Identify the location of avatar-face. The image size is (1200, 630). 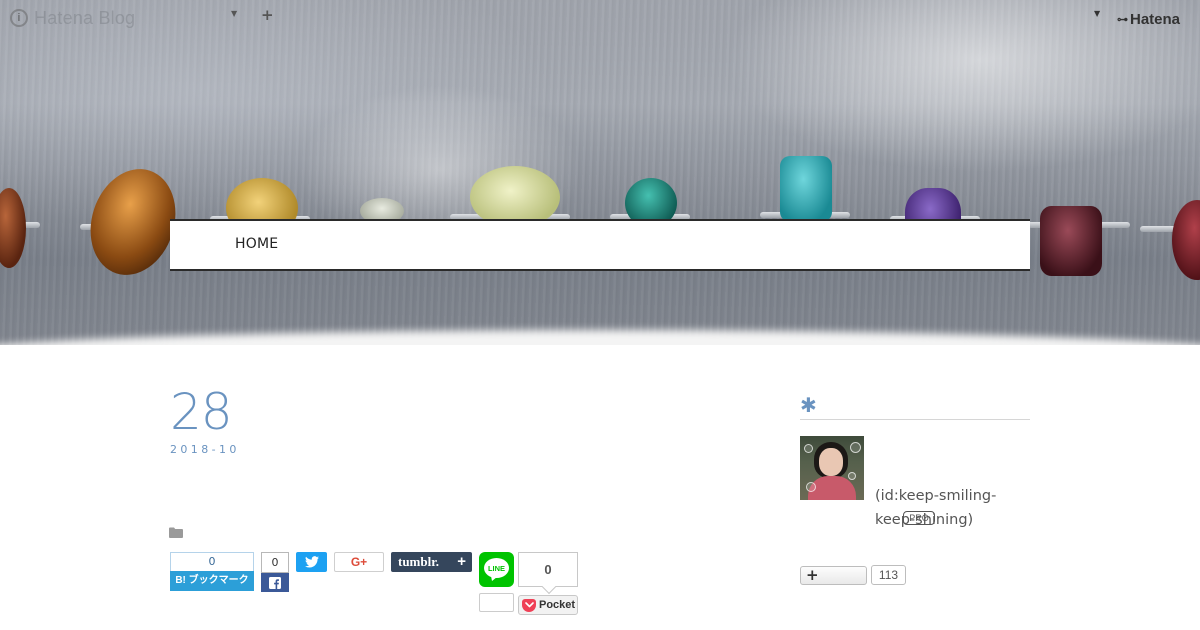
(831, 462).